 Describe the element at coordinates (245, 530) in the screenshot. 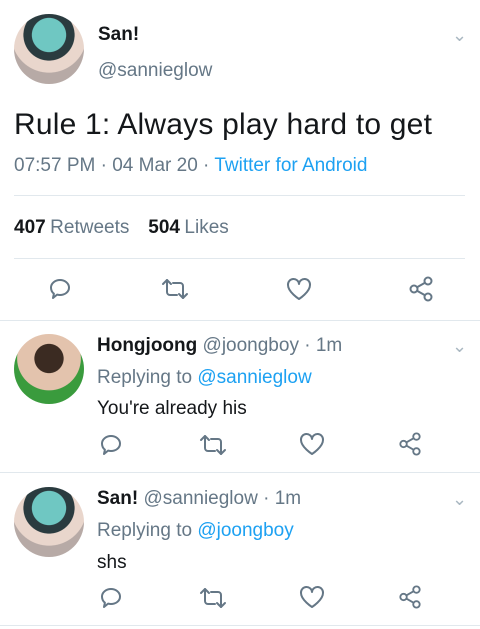

I see `replying-to-link: @joongboy` at that location.